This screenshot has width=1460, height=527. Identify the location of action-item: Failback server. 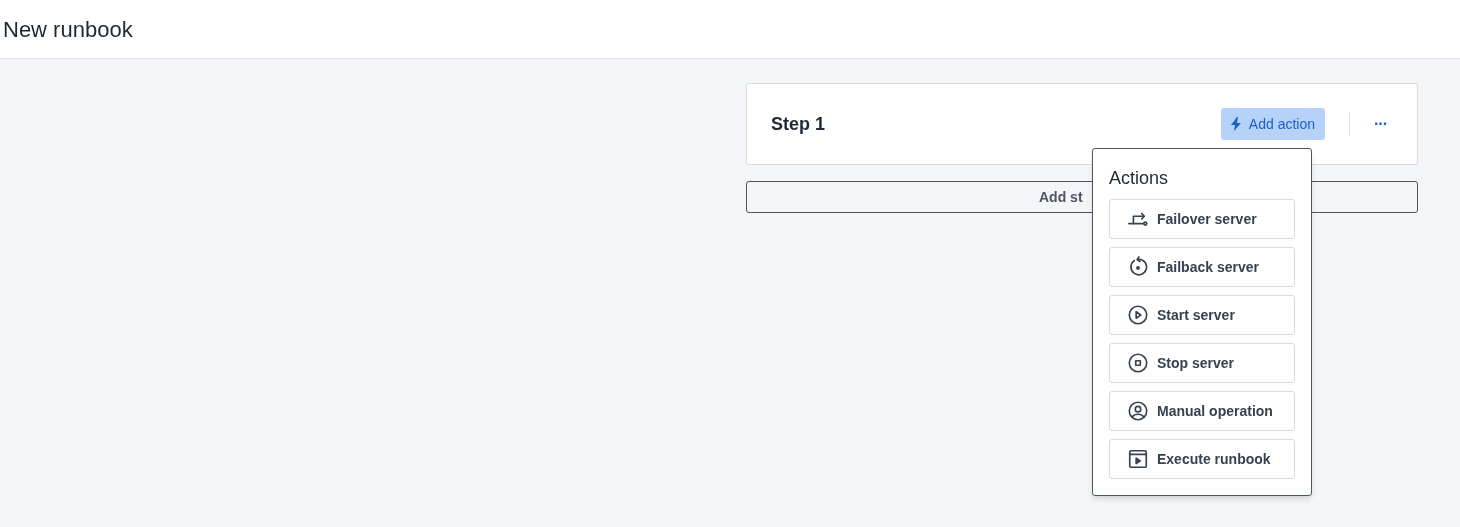
(1202, 267).